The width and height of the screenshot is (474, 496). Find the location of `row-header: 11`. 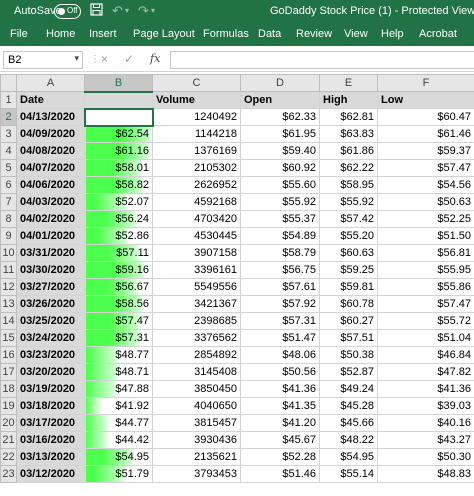

row-header: 11 is located at coordinates (8, 270).